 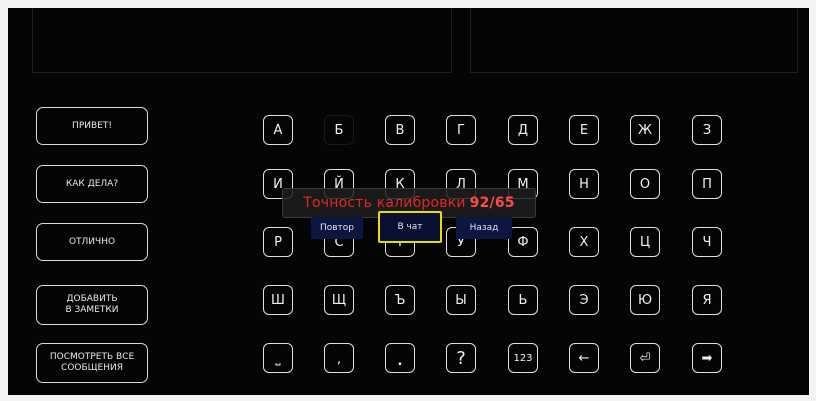 What do you see at coordinates (584, 184) in the screenshot?
I see `key-en: Н` at bounding box center [584, 184].